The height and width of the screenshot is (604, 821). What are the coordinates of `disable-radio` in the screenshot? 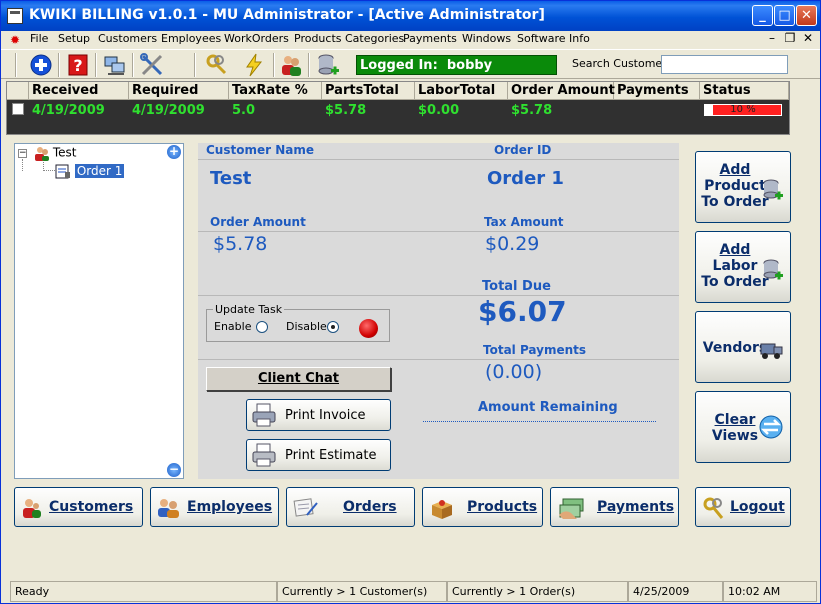 It's located at (333, 327).